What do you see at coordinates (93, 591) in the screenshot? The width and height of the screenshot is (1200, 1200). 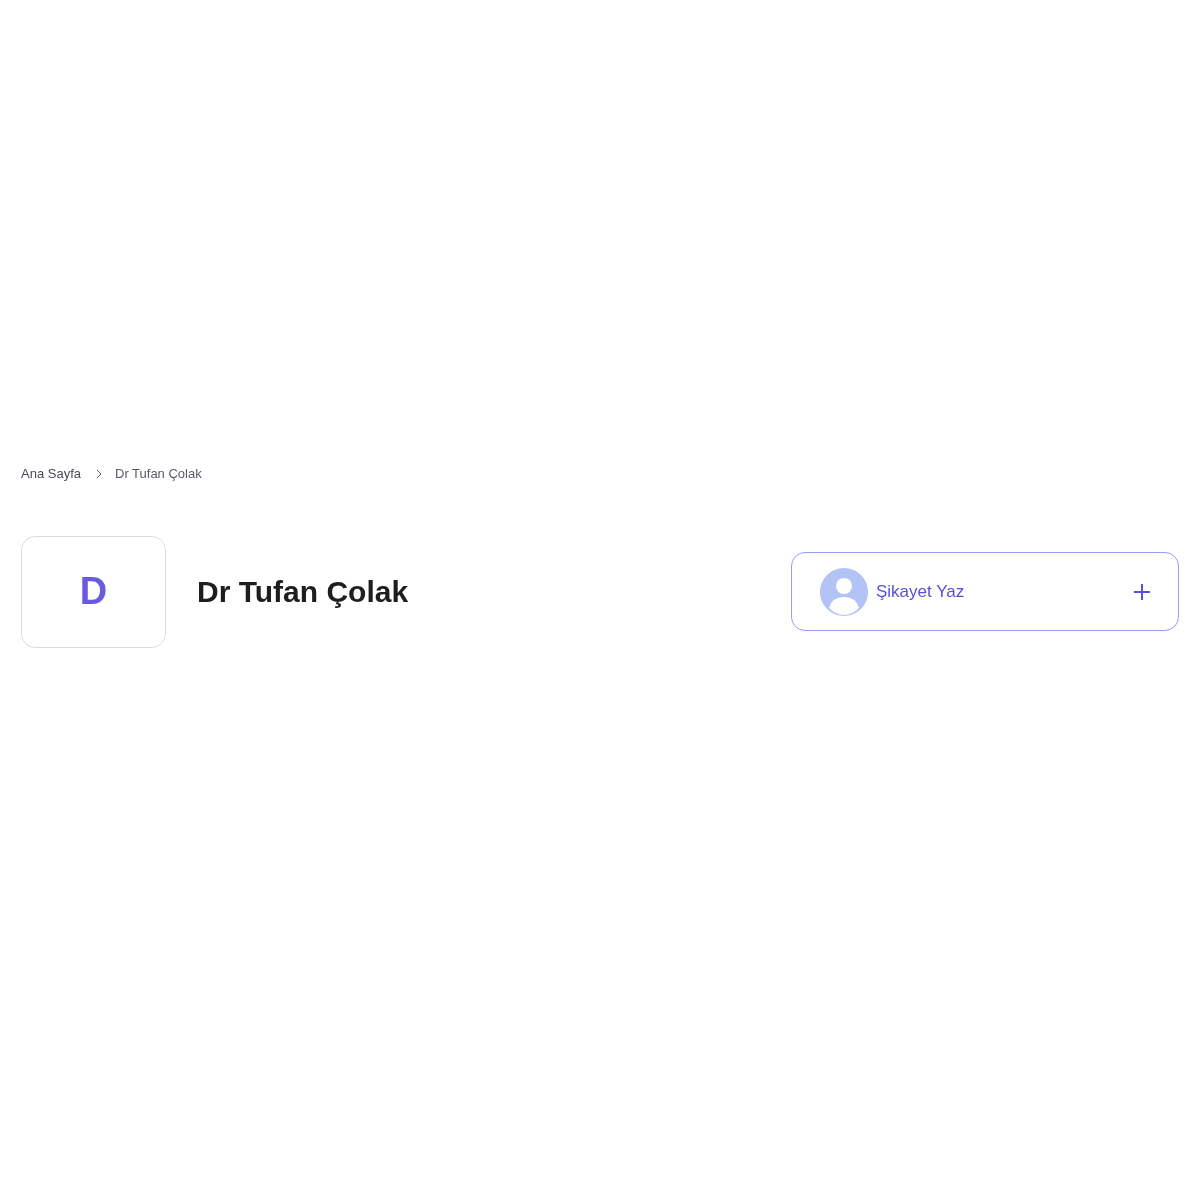 I see `profile-logo: D` at bounding box center [93, 591].